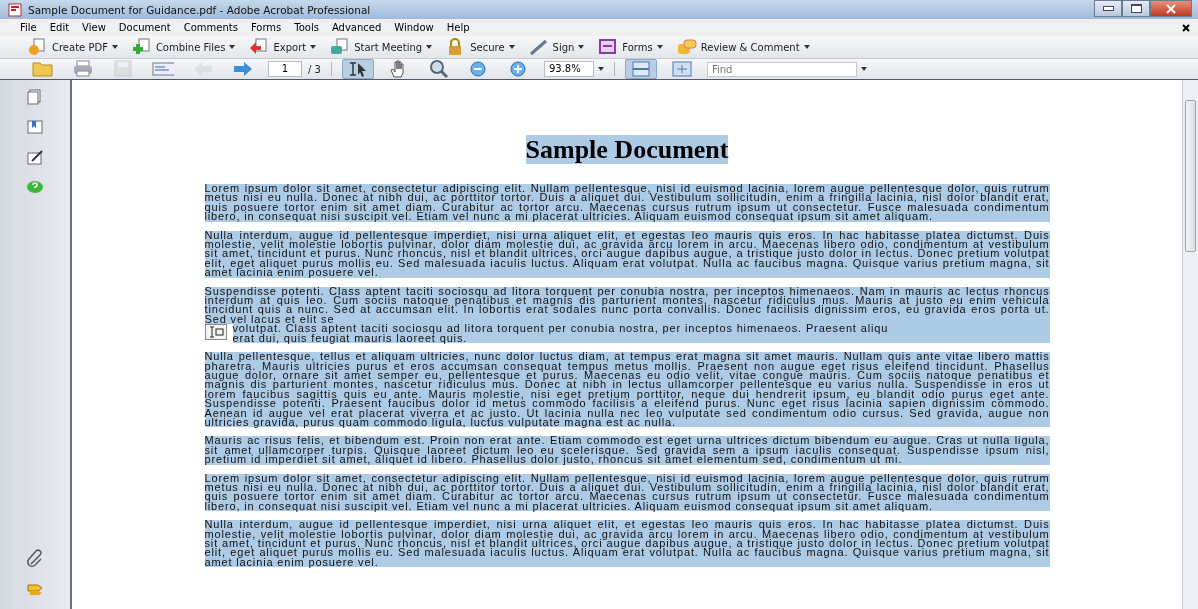 The width and height of the screenshot is (1198, 609). What do you see at coordinates (163, 69) in the screenshot?
I see `envelope-icon` at bounding box center [163, 69].